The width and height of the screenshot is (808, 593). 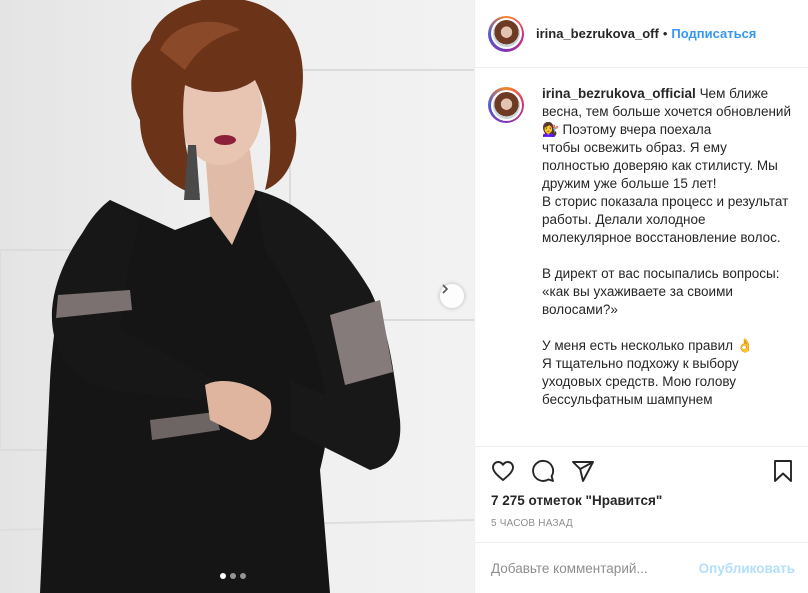 I want to click on comment-icon, so click(x=543, y=471).